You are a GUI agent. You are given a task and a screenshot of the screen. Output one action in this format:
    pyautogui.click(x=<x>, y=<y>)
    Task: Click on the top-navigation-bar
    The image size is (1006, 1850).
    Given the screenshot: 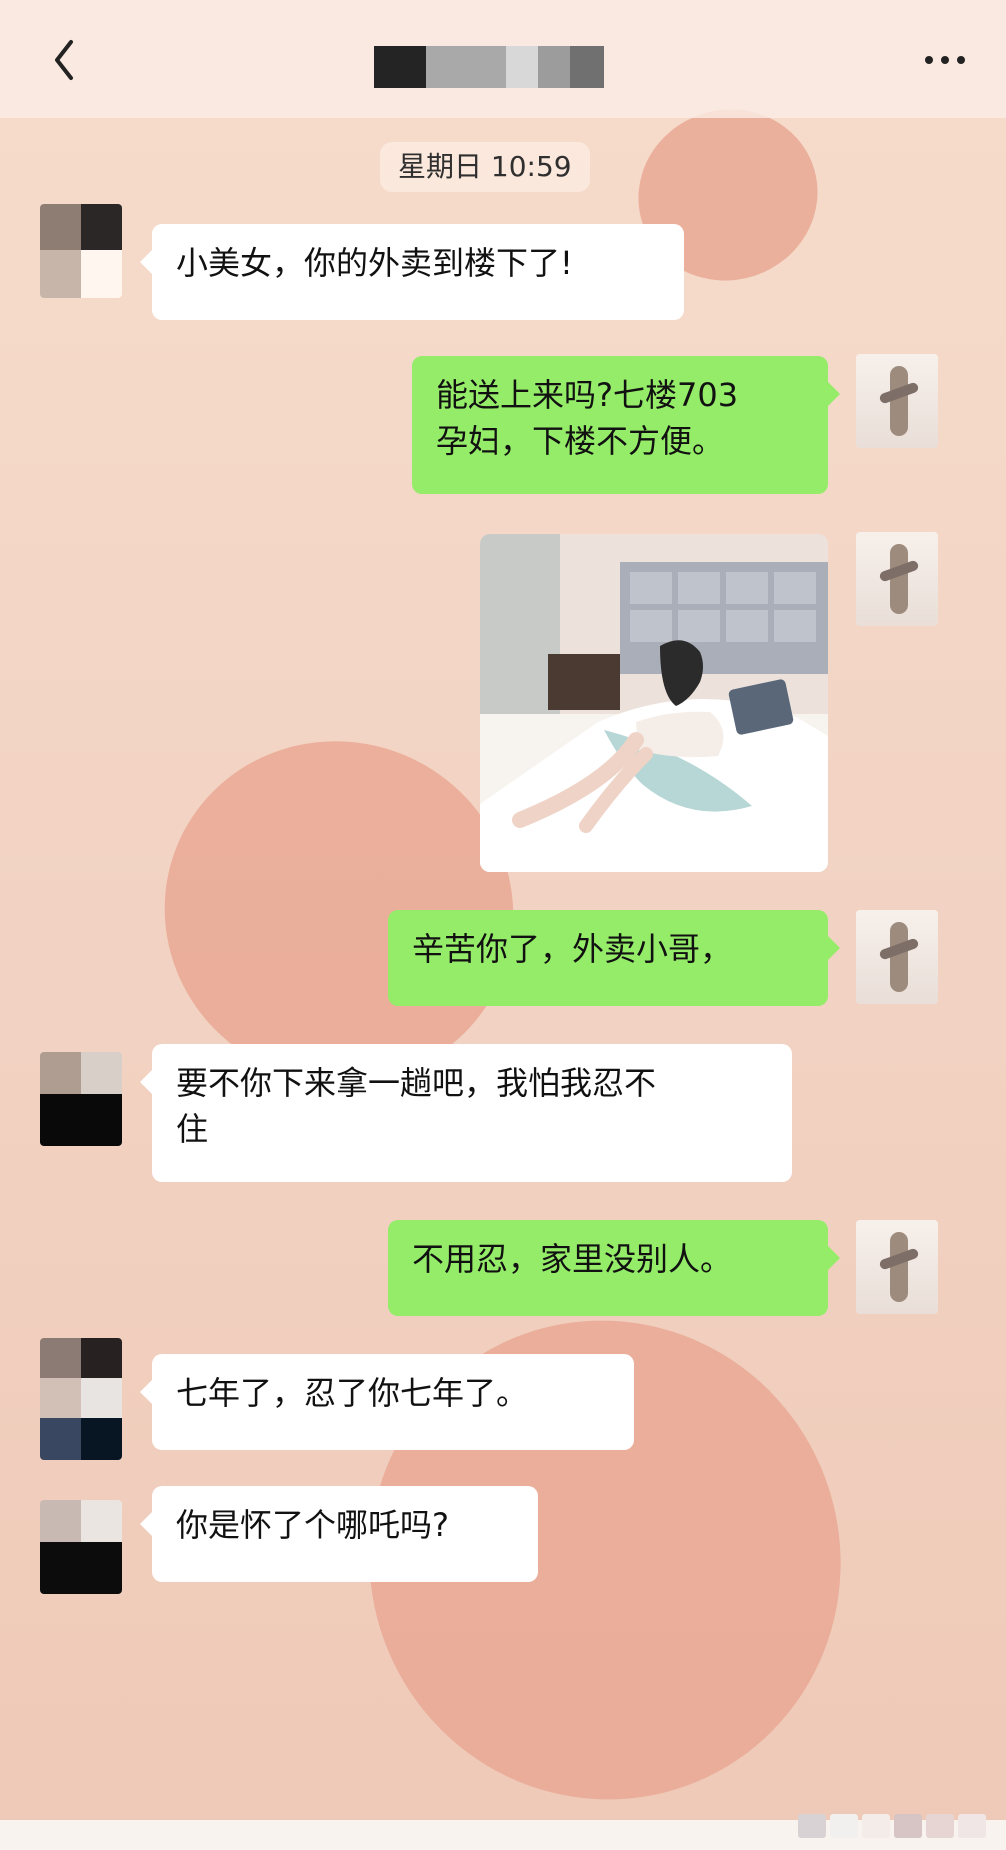 What is the action you would take?
    pyautogui.click(x=503, y=59)
    